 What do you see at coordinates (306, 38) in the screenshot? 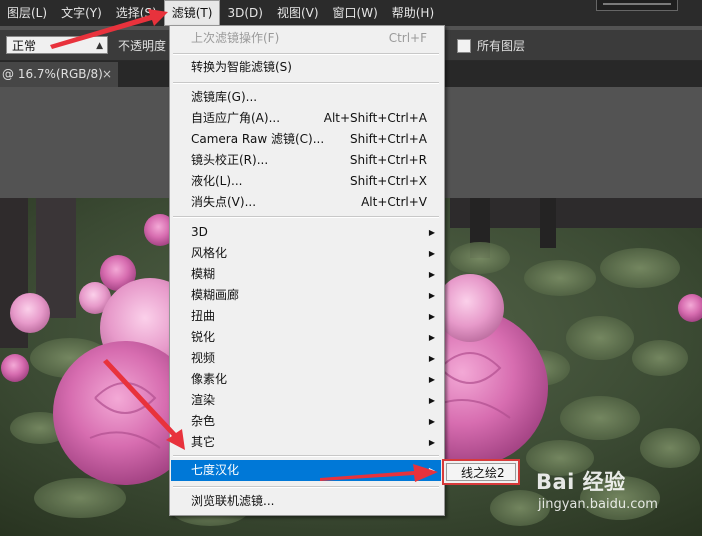
I see `menu-item-last-filter: 上次滤镜操作(F) Ctrl+F` at bounding box center [306, 38].